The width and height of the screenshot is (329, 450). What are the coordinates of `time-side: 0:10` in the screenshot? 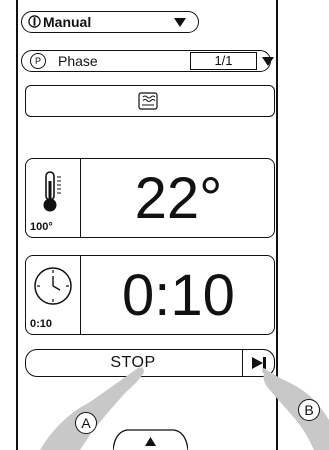 It's located at (53, 295).